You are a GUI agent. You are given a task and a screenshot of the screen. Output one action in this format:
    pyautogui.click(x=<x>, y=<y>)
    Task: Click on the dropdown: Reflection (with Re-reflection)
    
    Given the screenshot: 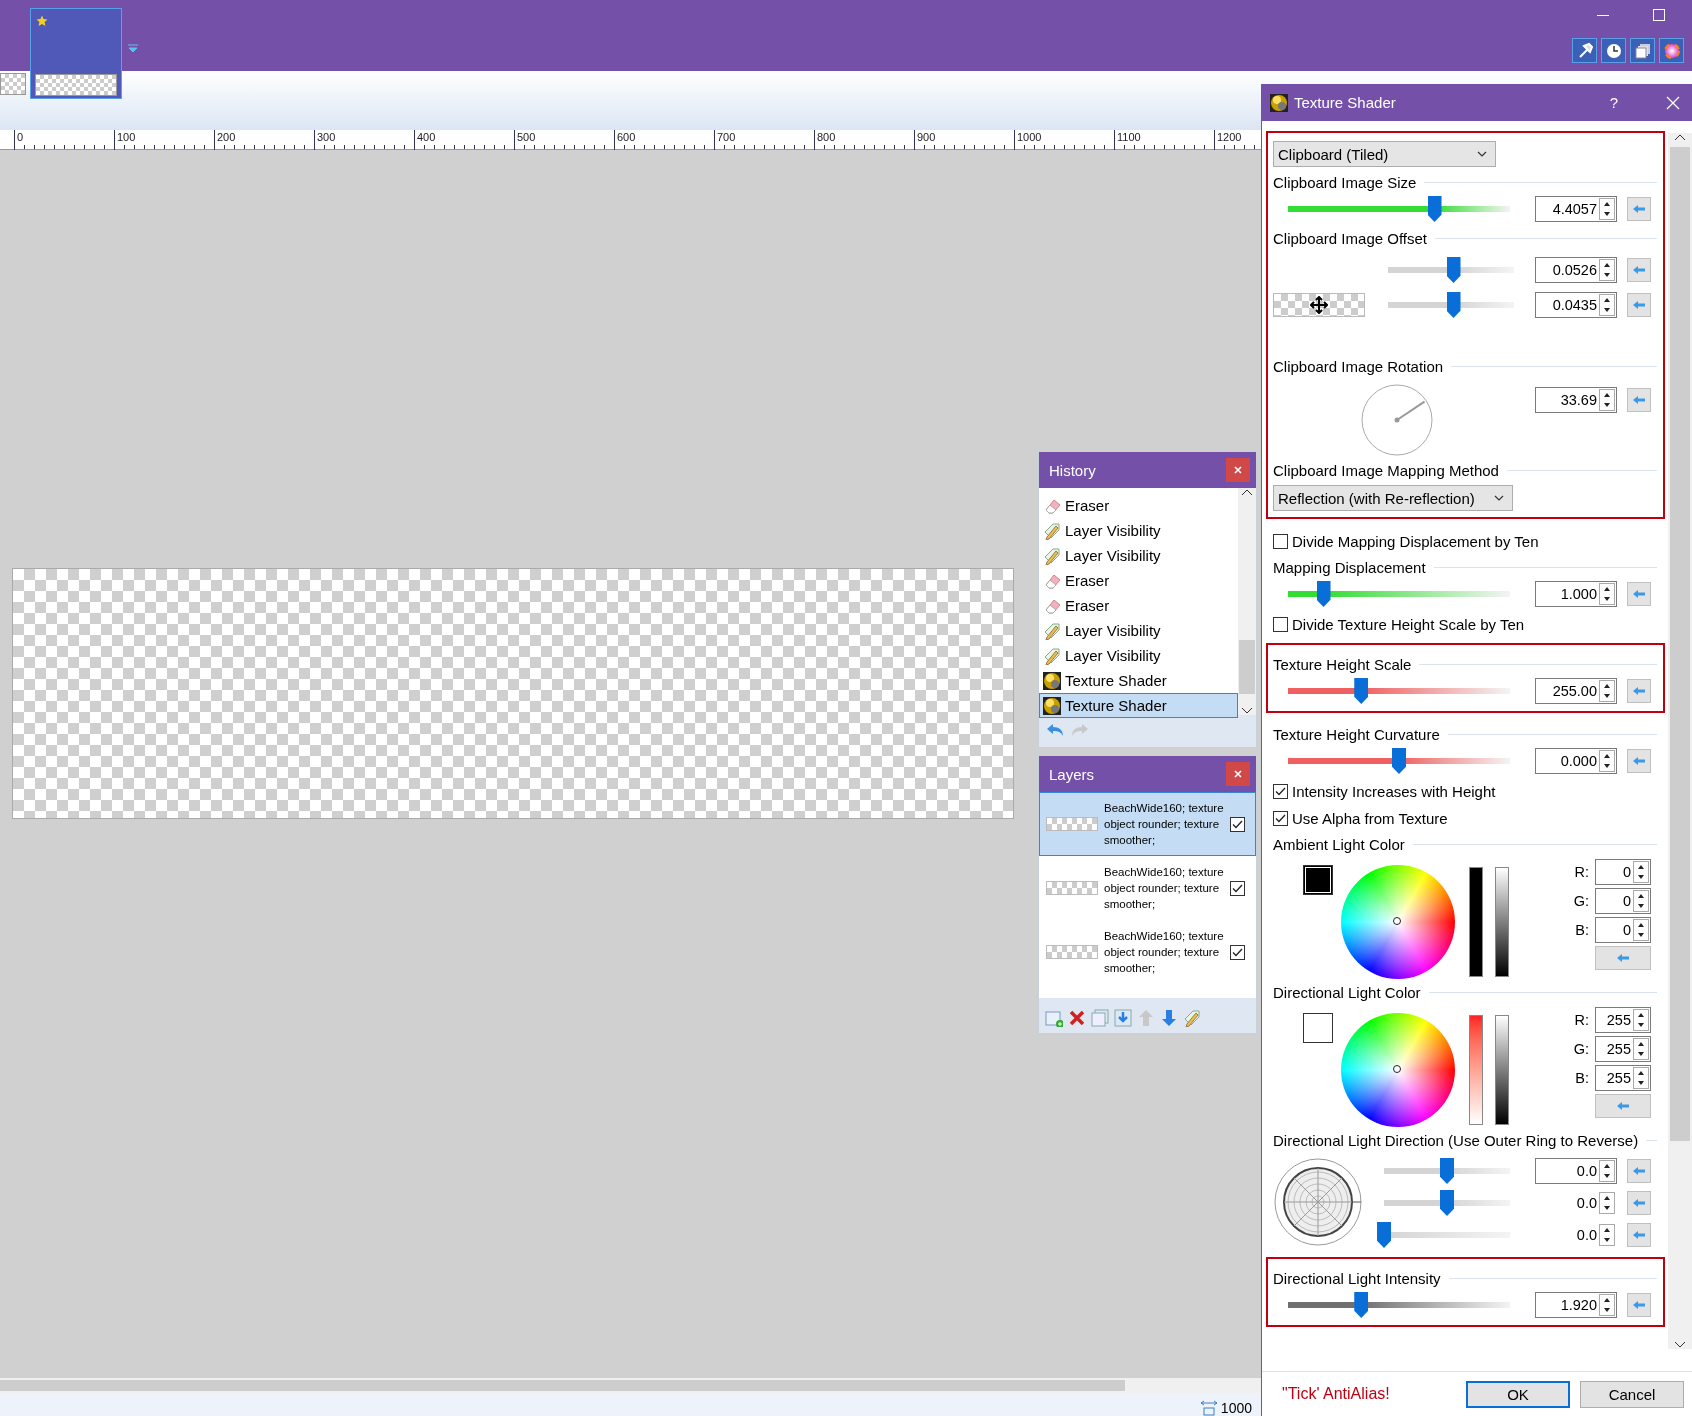 What is the action you would take?
    pyautogui.click(x=1393, y=498)
    